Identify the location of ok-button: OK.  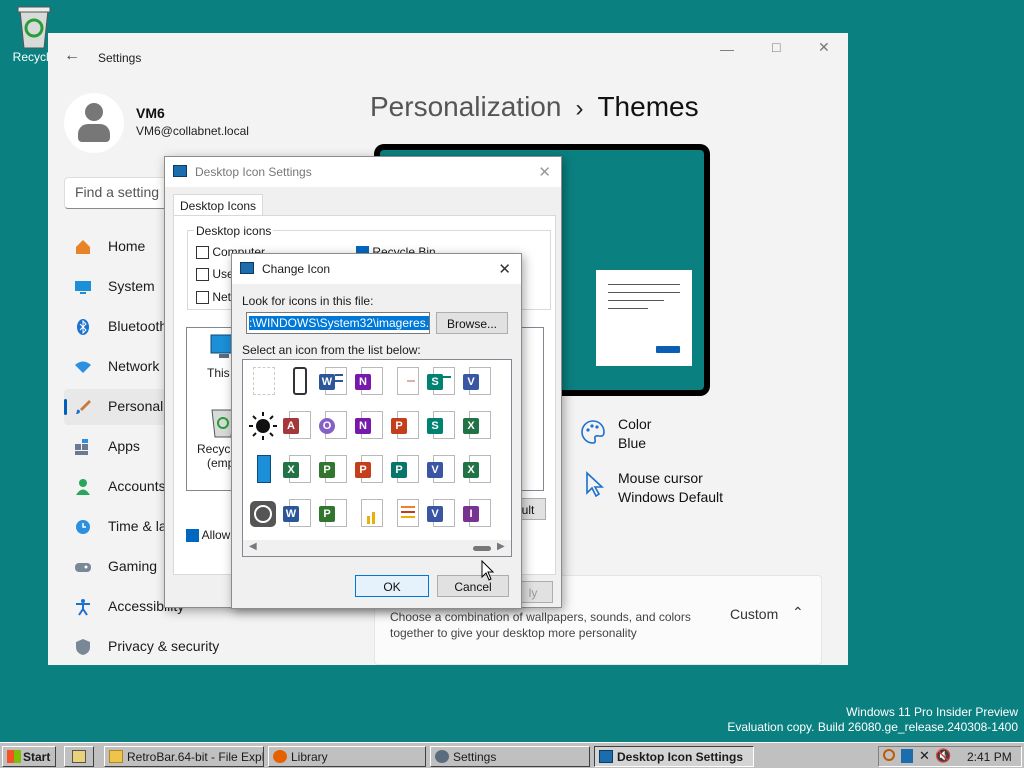
(392, 586).